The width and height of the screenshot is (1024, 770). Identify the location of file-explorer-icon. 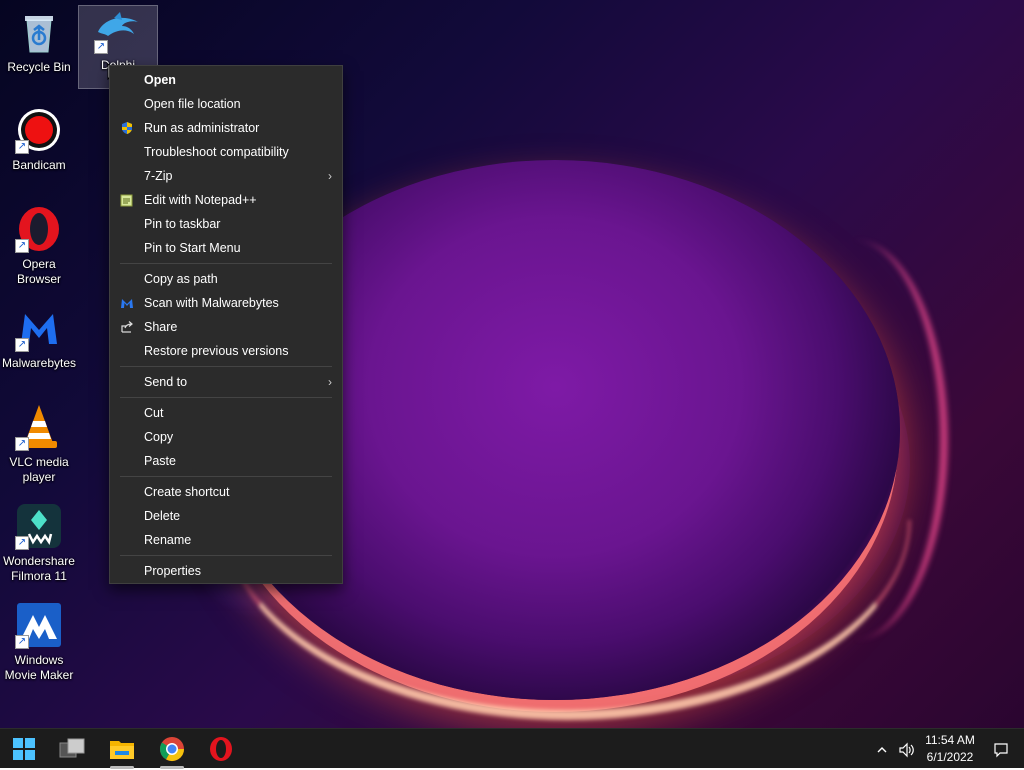
(122, 750).